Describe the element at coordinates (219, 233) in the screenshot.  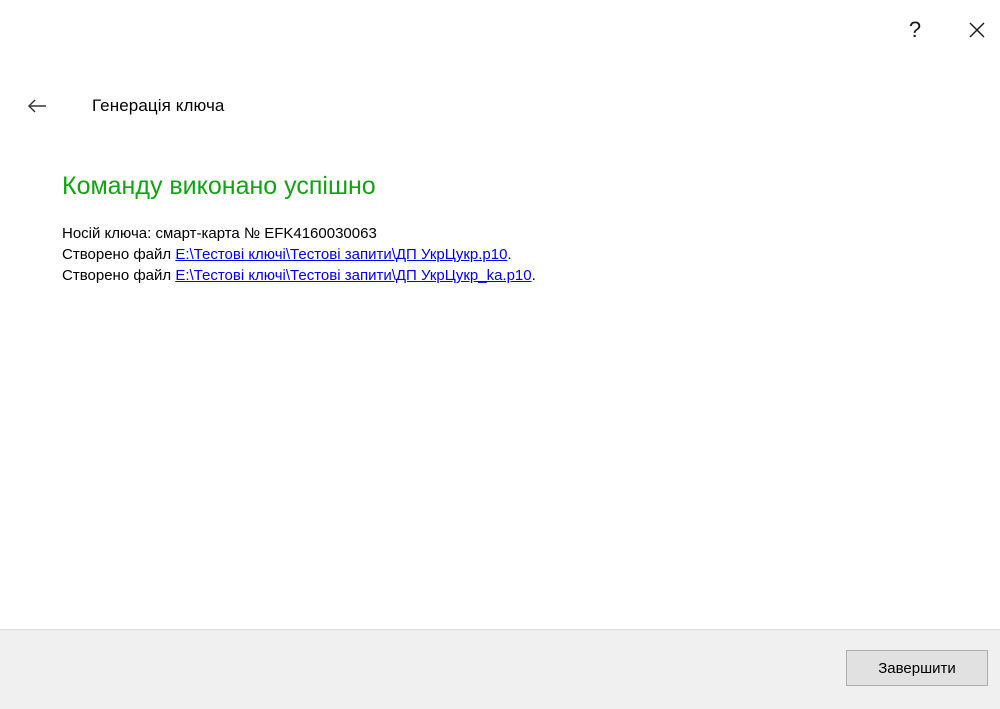
I see `key-carrier-text: Носій ключа: смарт-карта № EFK4160030063` at that location.